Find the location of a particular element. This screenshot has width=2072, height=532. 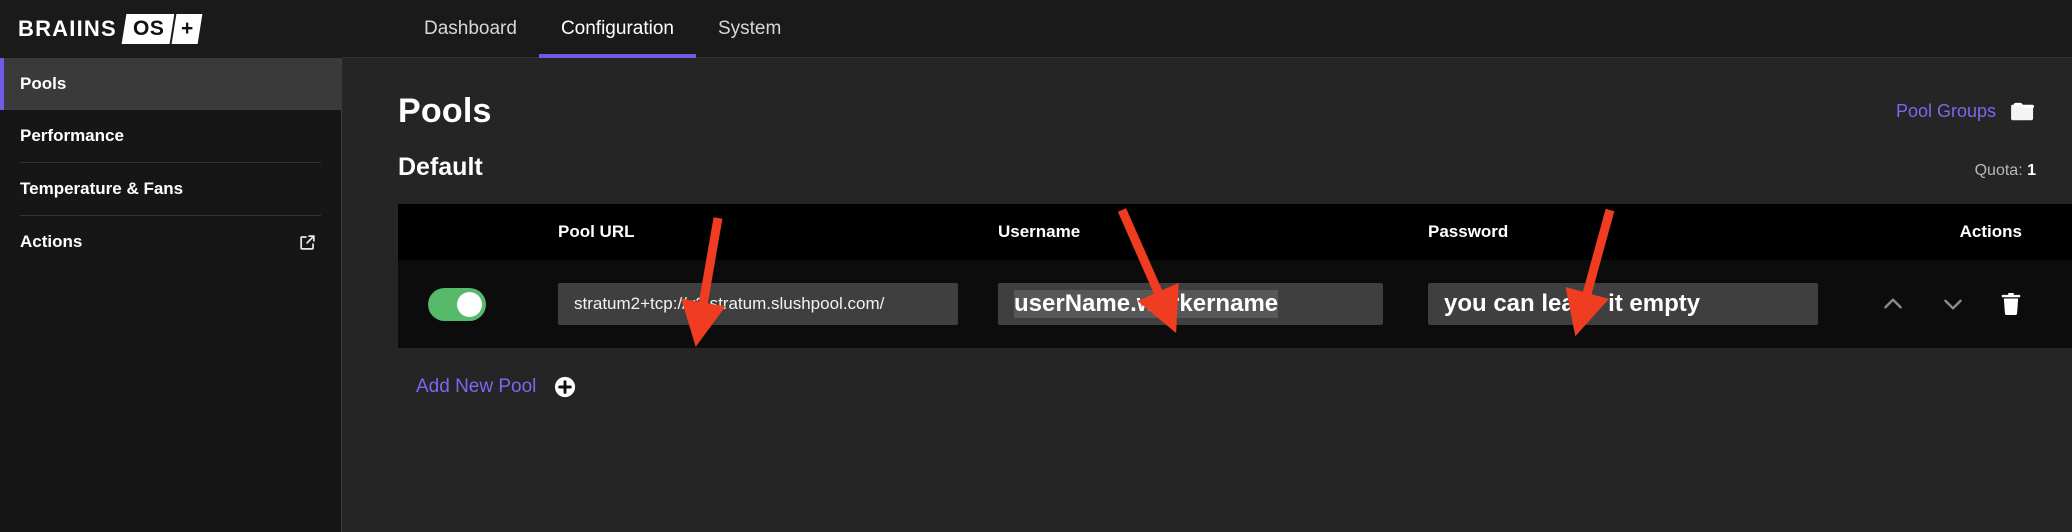

sidebar-item-label: Temperature & Fans is located at coordinates (102, 188).